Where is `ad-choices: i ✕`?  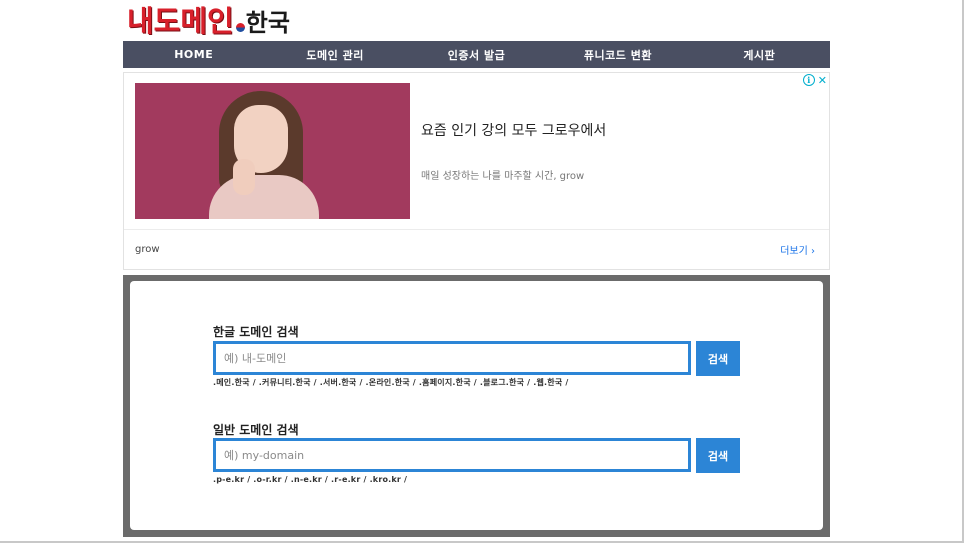 ad-choices: i ✕ is located at coordinates (814, 80).